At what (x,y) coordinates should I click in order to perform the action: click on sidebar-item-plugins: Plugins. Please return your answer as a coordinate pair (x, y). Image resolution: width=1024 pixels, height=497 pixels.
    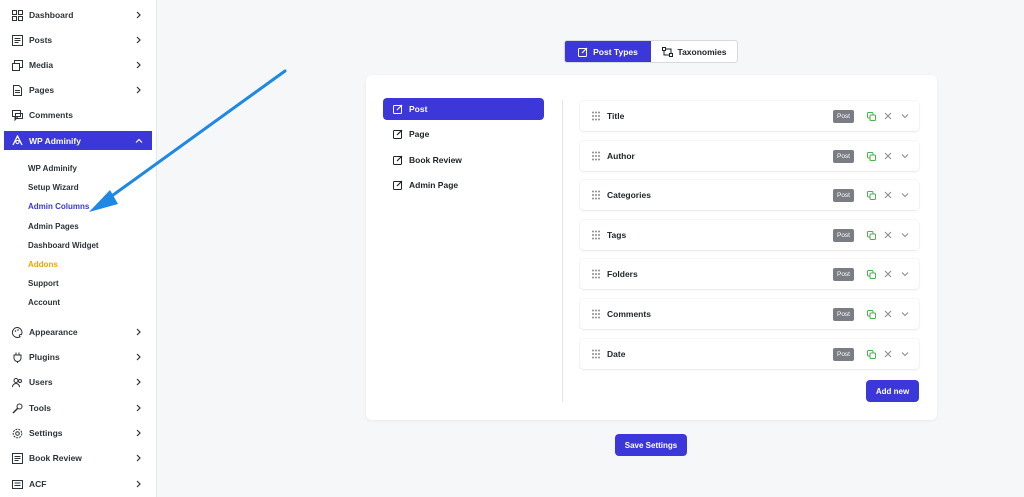
    Looking at the image, I should click on (78, 357).